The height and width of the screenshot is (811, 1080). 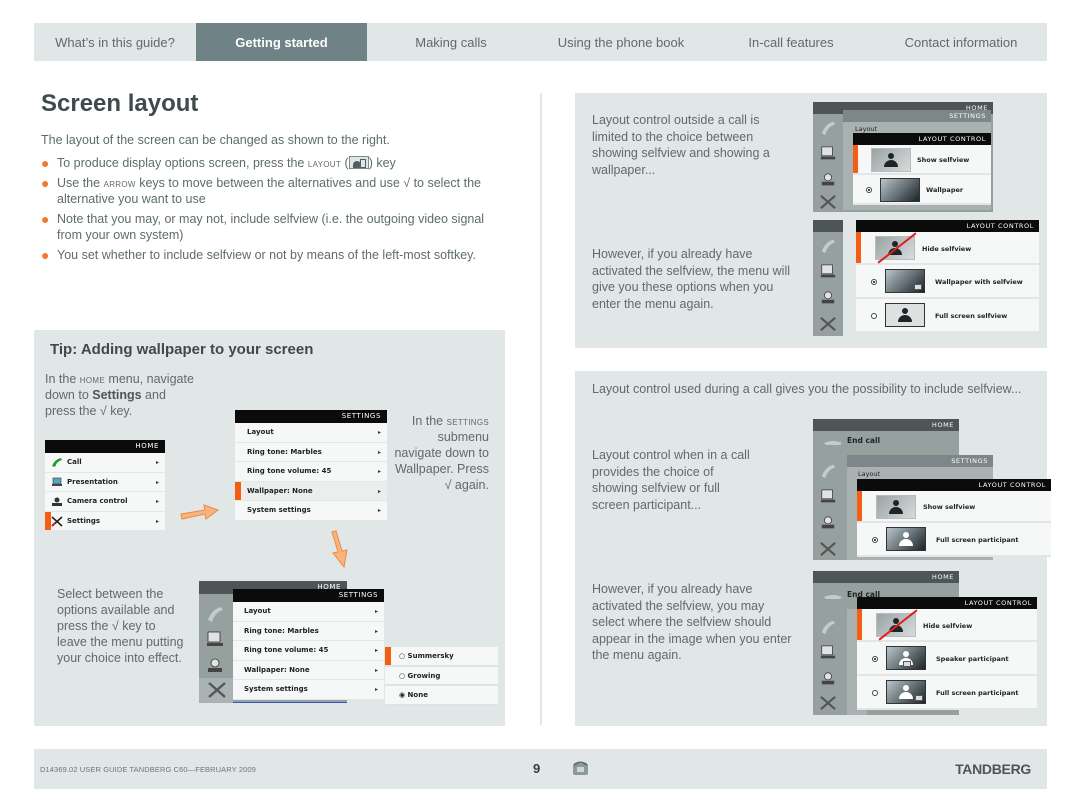 What do you see at coordinates (922, 190) in the screenshot?
I see `option-wallpaper: Wallpaper` at bounding box center [922, 190].